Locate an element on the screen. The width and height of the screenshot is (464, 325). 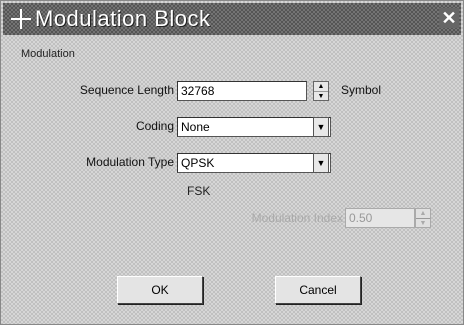
modulation-type-label: Modulation Type is located at coordinates (130, 162).